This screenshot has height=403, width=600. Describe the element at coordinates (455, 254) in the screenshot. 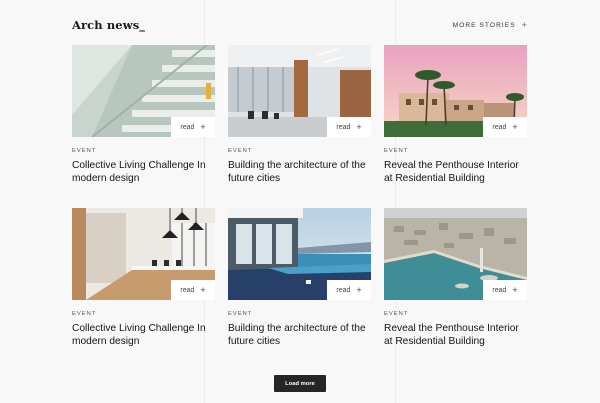

I see `coastal-city-aerial-photo: read +` at that location.